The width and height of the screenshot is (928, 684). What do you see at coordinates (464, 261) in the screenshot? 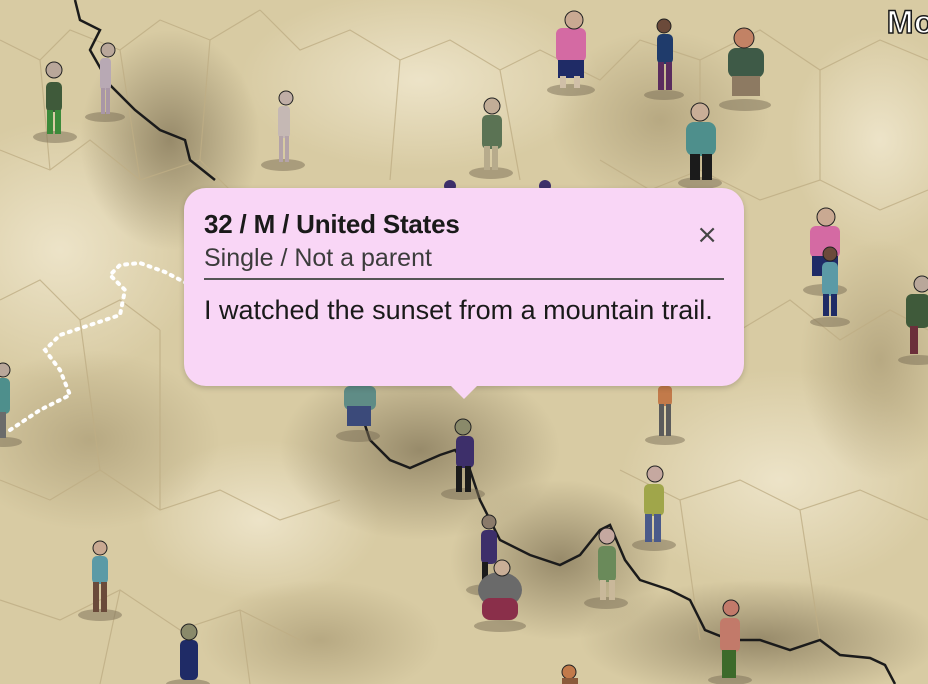
I see `tooltip-subtitle: Single / Not a parent` at bounding box center [464, 261].